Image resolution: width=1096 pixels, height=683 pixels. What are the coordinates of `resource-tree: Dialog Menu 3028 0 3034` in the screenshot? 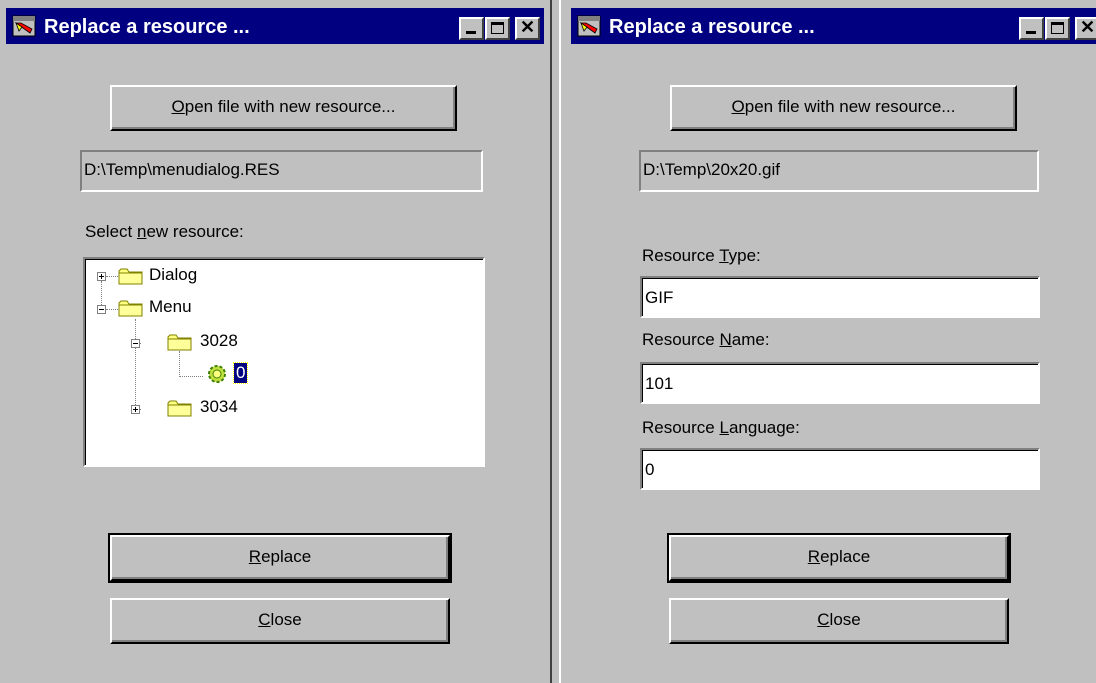 It's located at (284, 362).